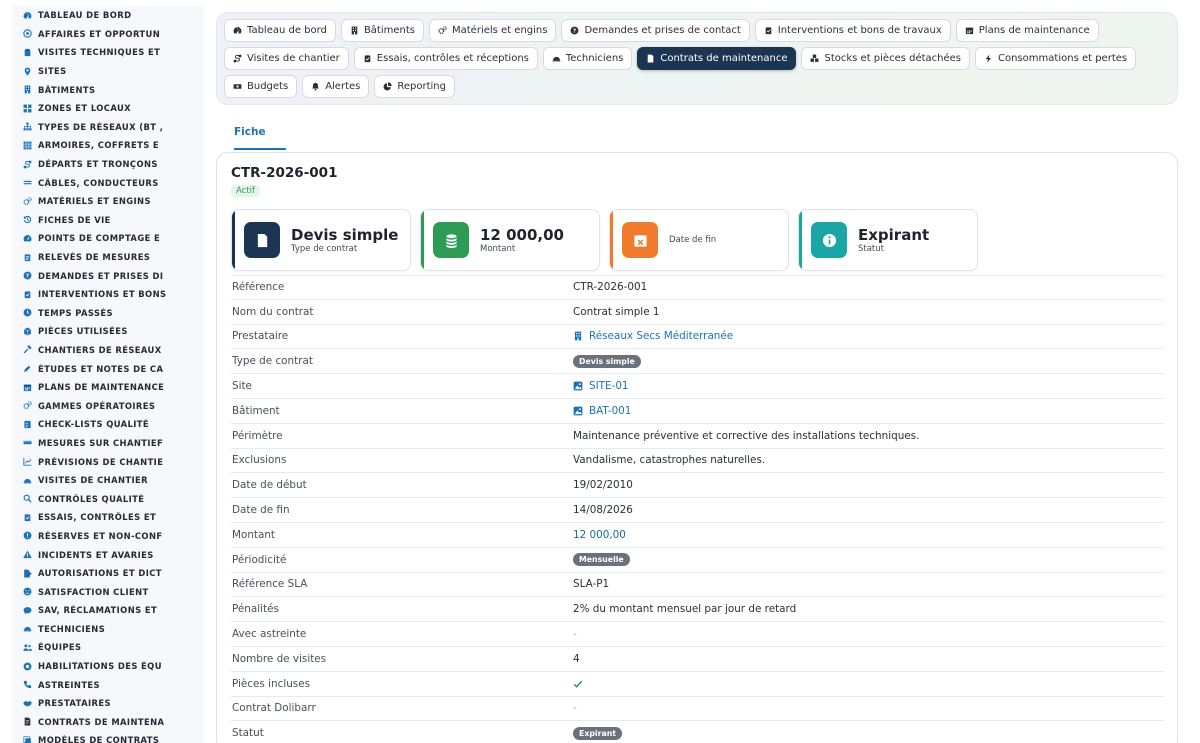  What do you see at coordinates (259, 559) in the screenshot?
I see `field-label: Périodicité` at bounding box center [259, 559].